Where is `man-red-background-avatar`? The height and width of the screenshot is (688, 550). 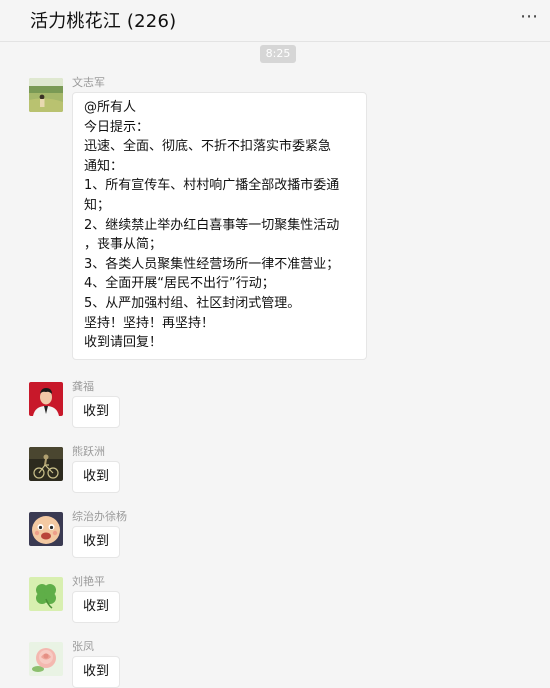
man-red-background-avatar is located at coordinates (46, 399).